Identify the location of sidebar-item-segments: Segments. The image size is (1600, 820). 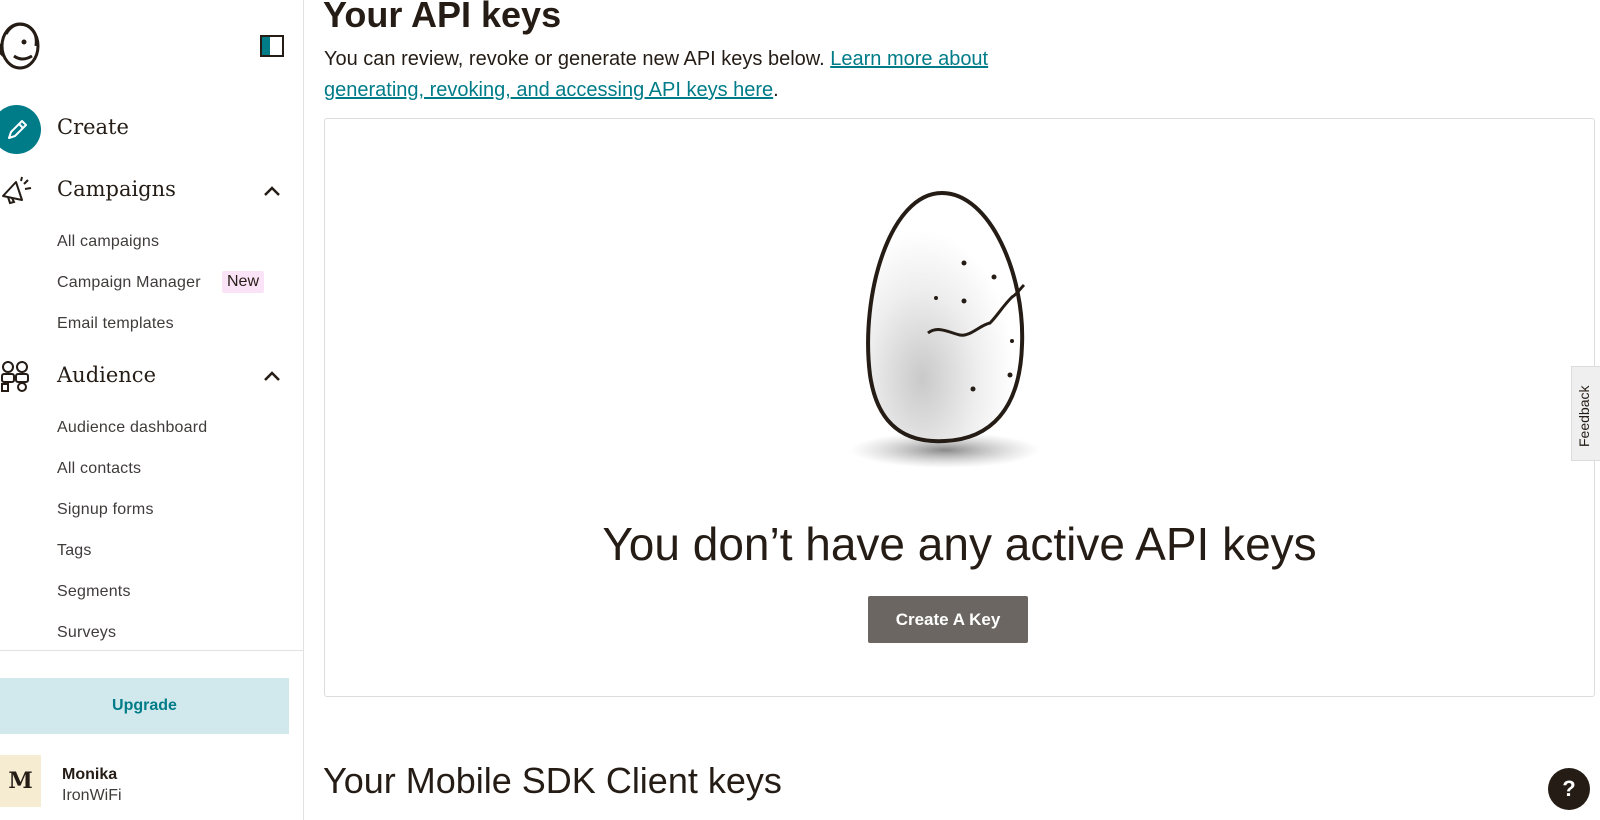
(94, 592).